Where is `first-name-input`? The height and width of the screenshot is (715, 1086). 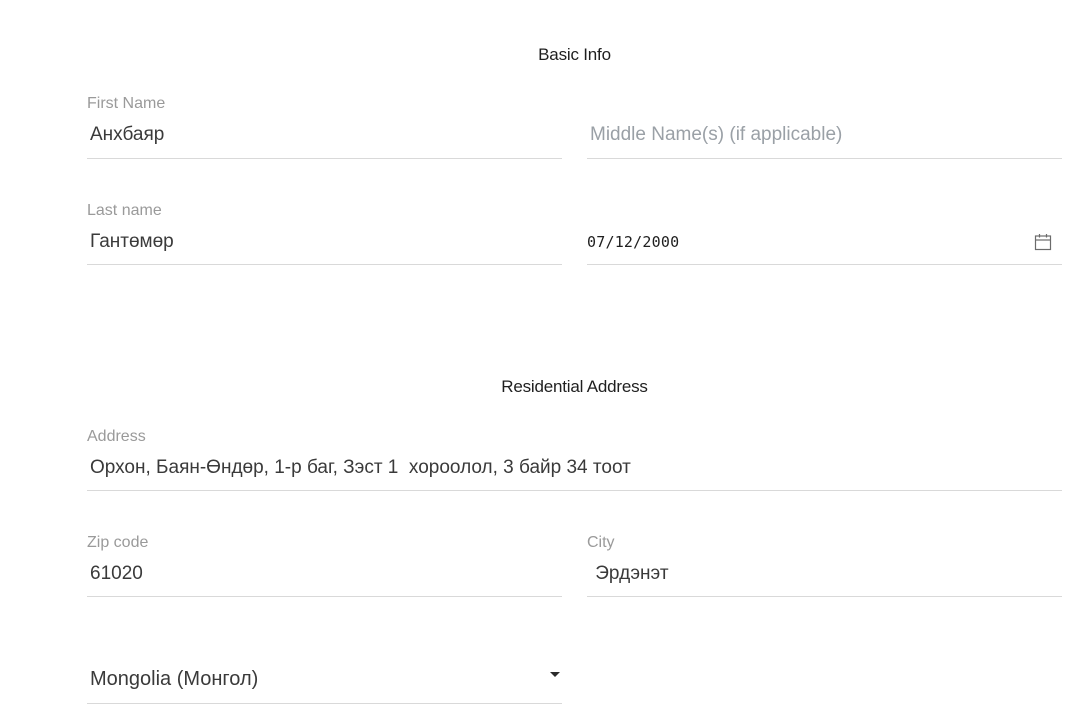
first-name-input is located at coordinates (324, 135).